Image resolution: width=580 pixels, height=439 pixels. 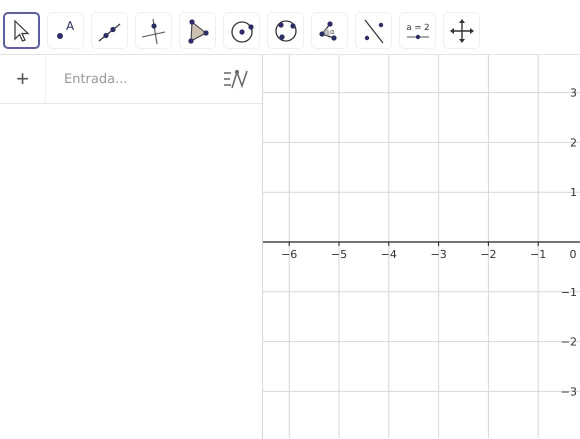 I want to click on tool-button, so click(x=21, y=30).